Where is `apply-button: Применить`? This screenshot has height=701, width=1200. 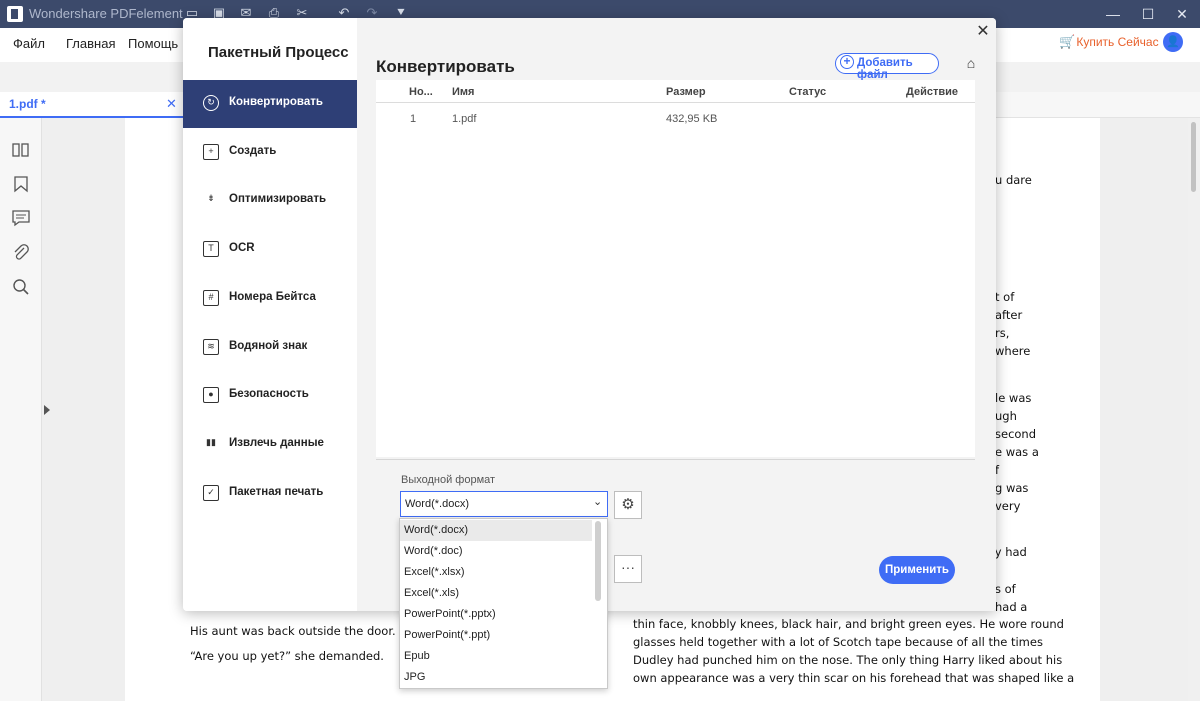 apply-button: Применить is located at coordinates (917, 570).